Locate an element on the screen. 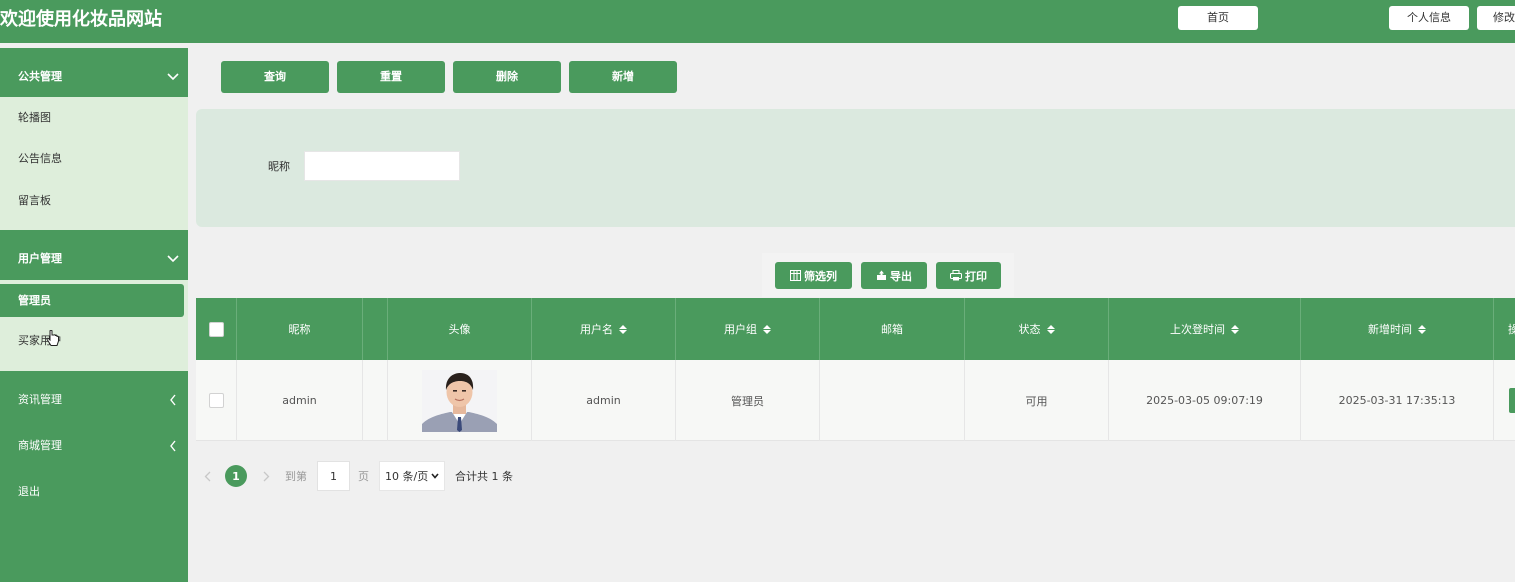 Image resolution: width=1515 pixels, height=582 pixels. col-status: 状态 is located at coordinates (1037, 329).